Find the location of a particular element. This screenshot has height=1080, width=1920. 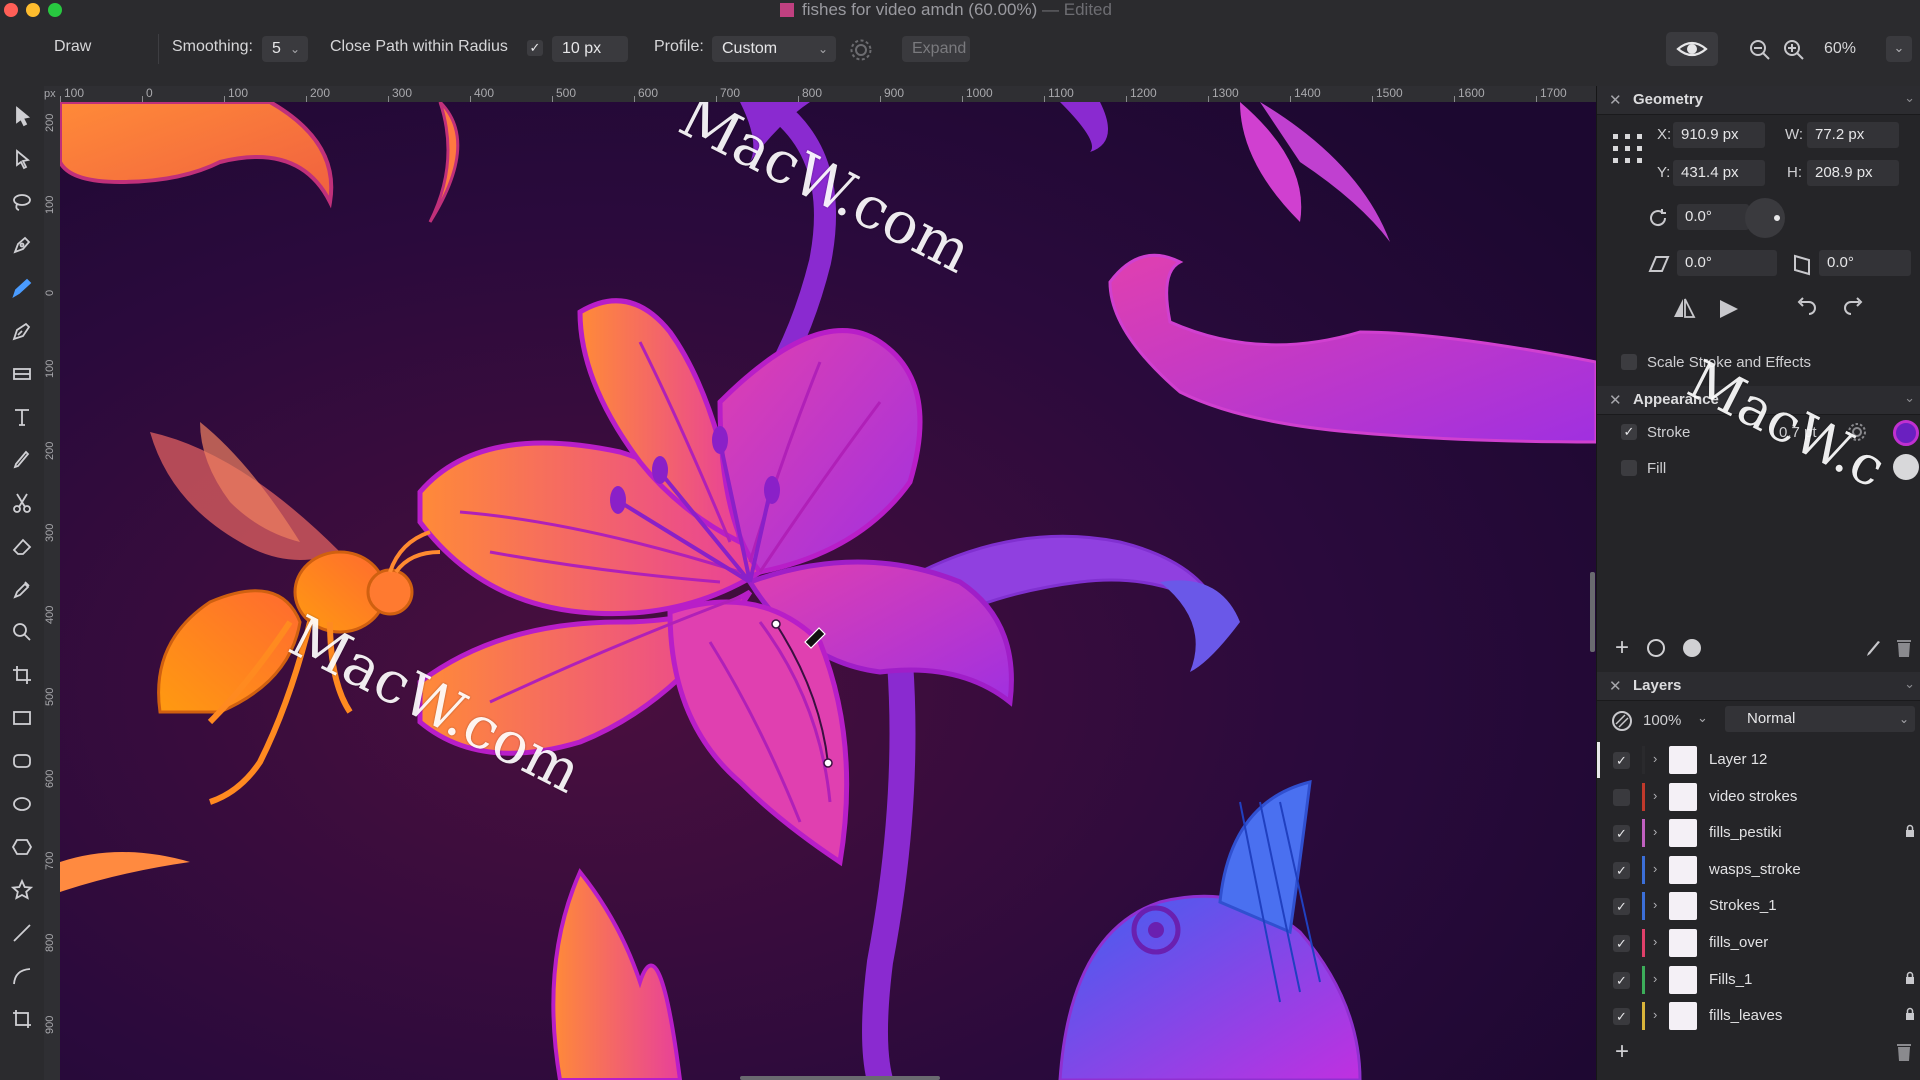

smoothing-dropdown: 5 ⌄ is located at coordinates (285, 49).